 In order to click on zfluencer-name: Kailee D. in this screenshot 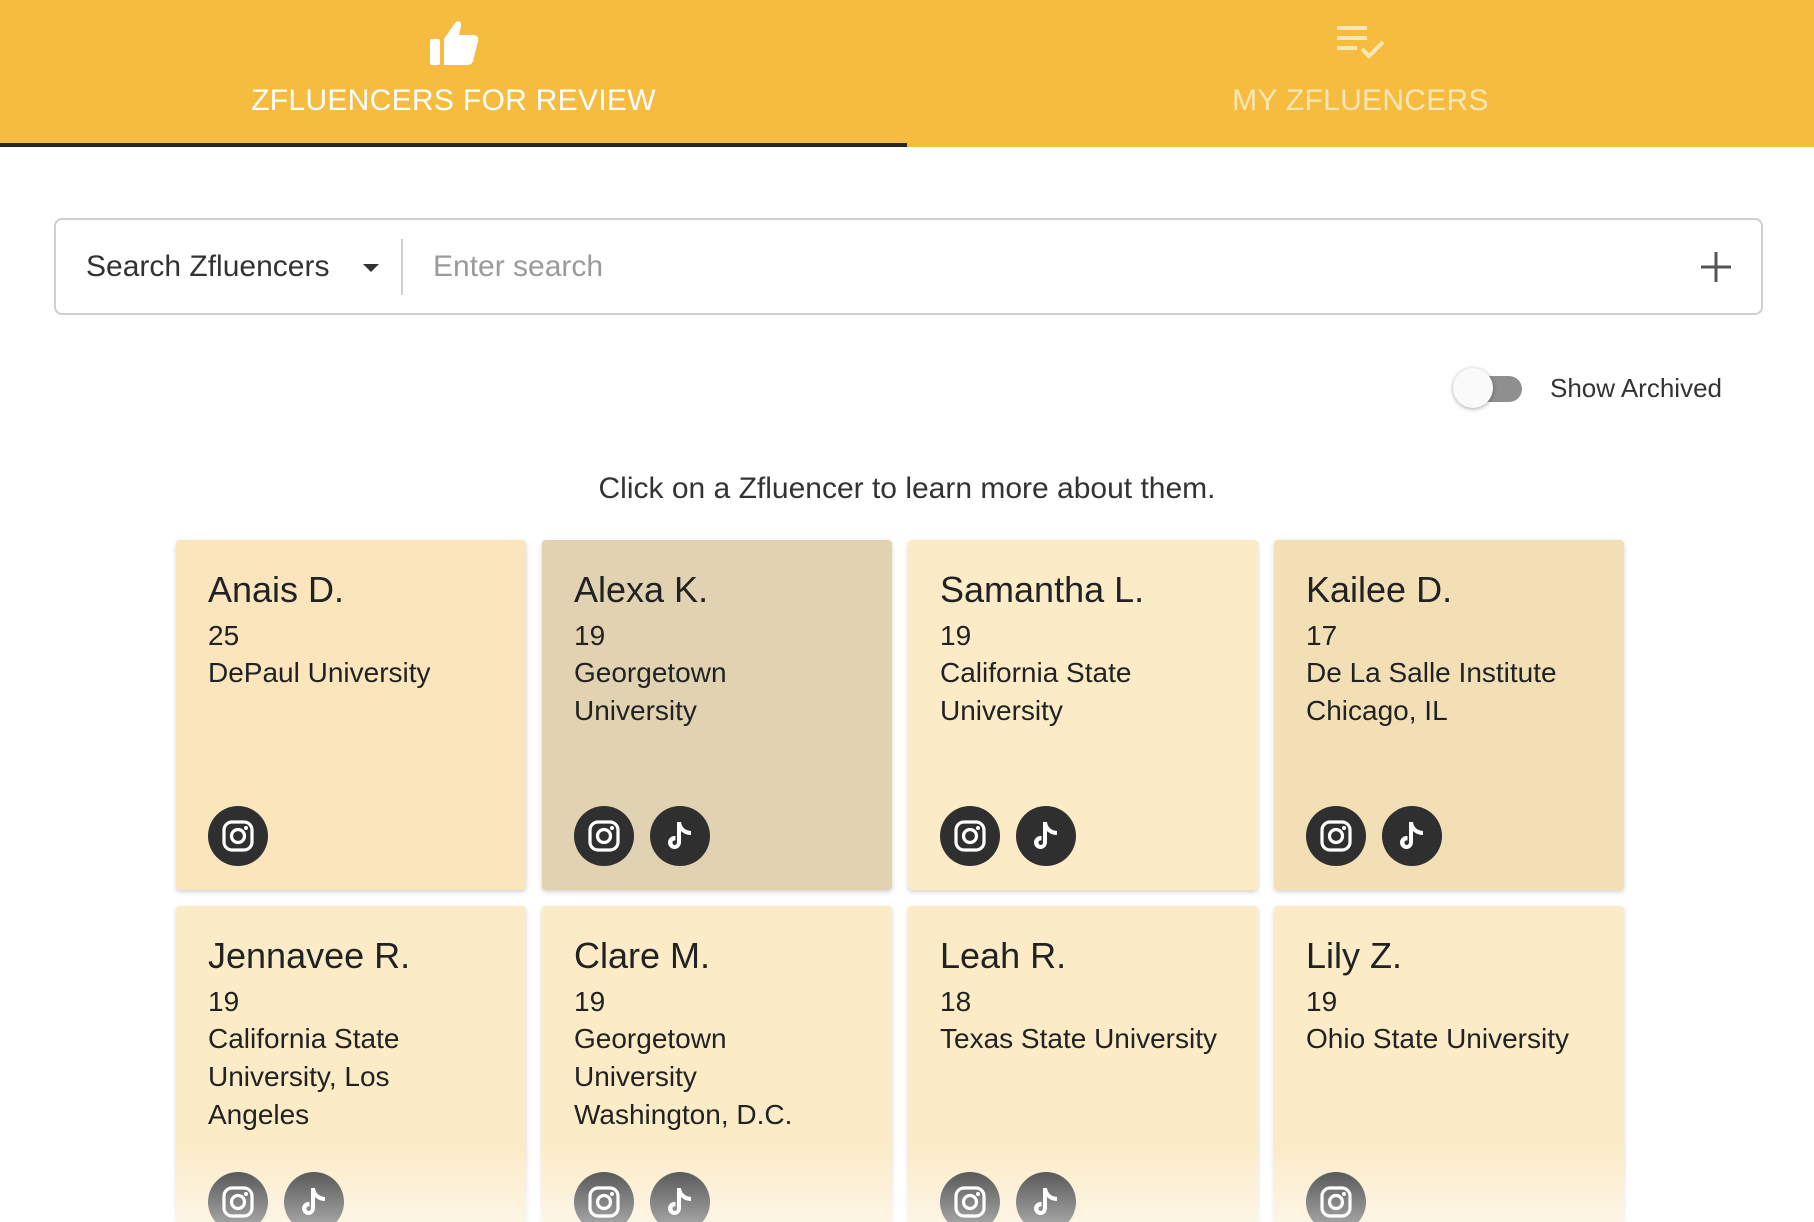, I will do `click(1379, 589)`.